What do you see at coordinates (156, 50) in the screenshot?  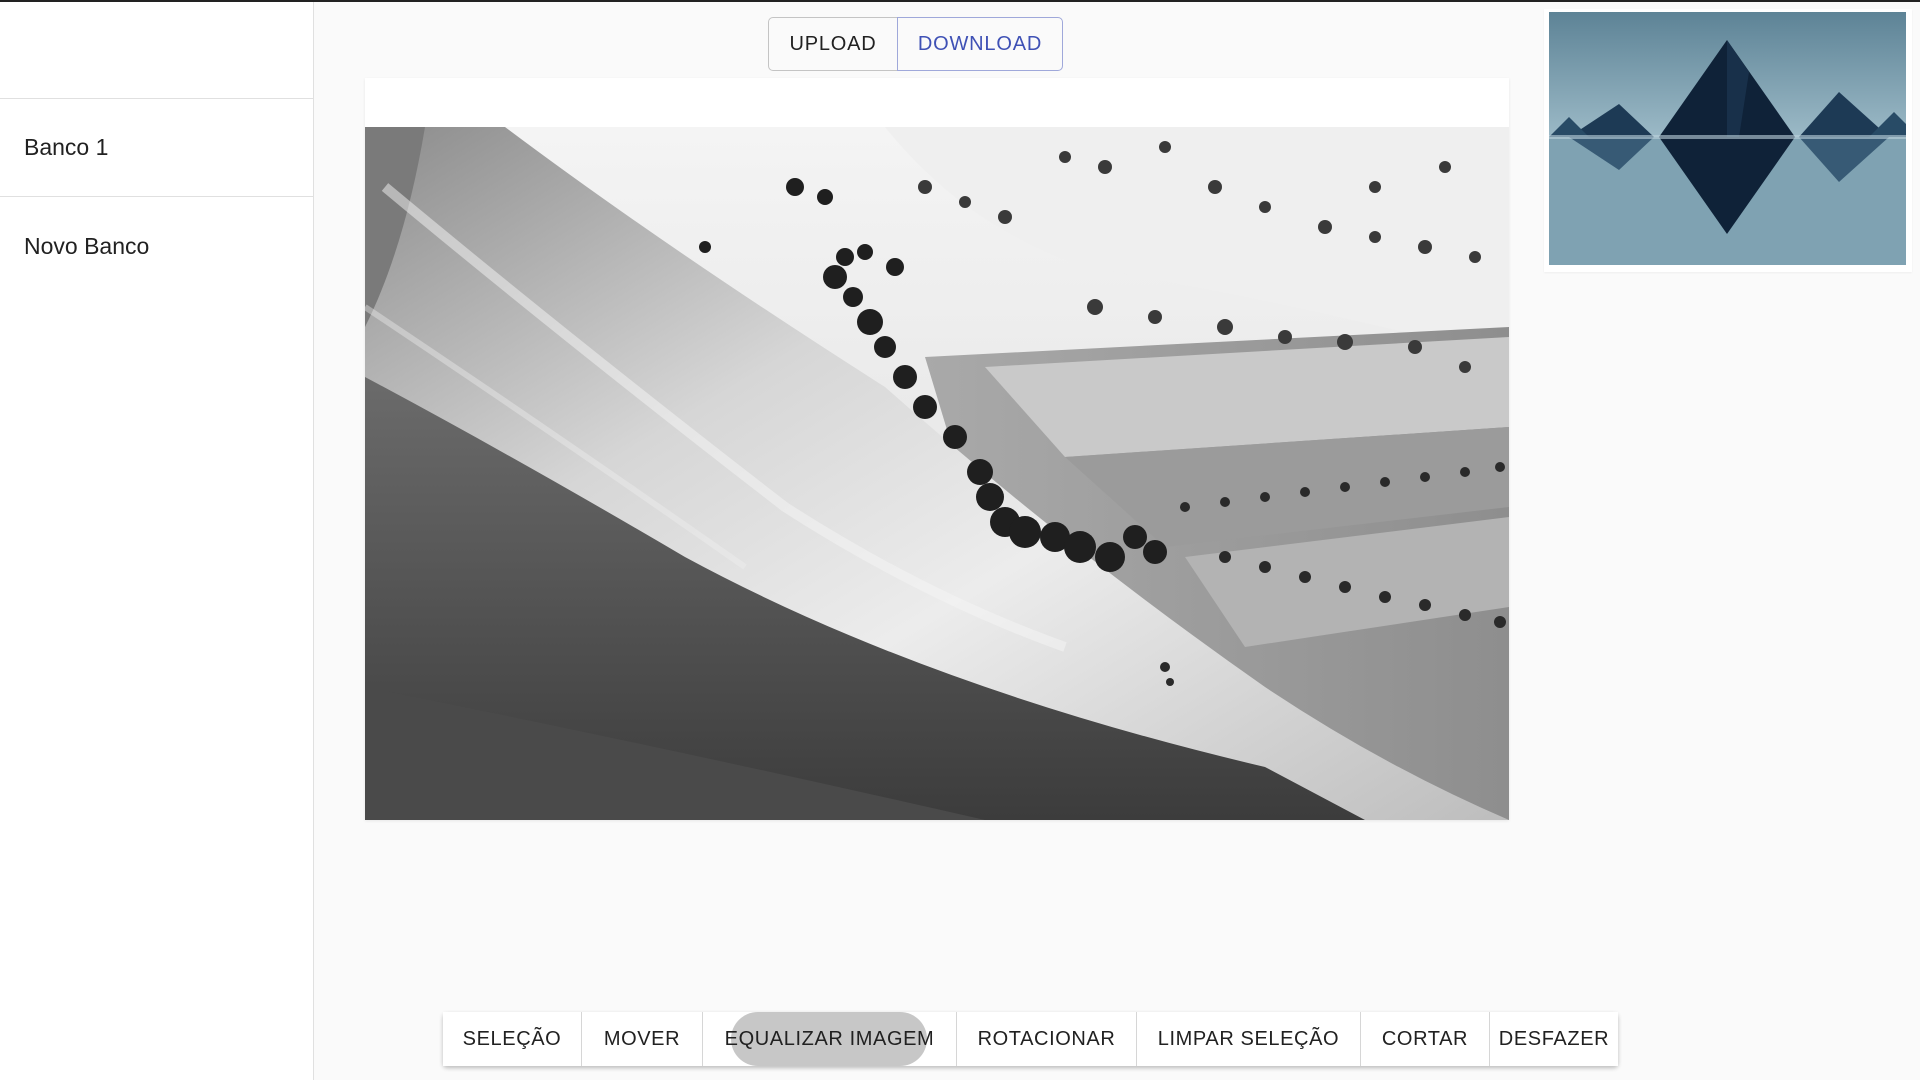 I see `sidebar-header` at bounding box center [156, 50].